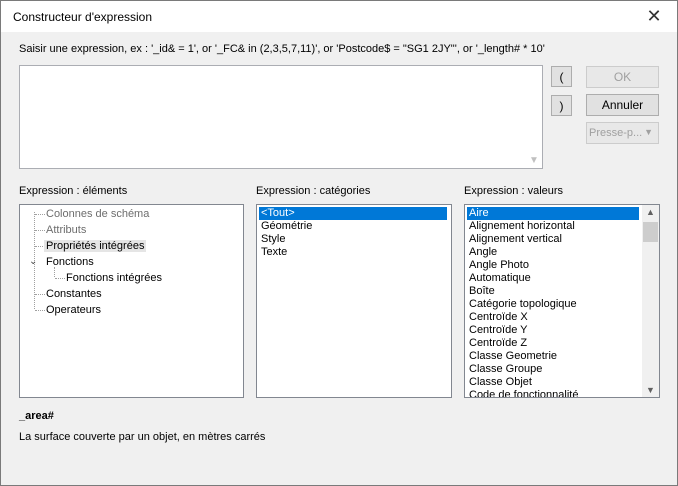 The height and width of the screenshot is (486, 678). I want to click on value-item: Centroïde Z, so click(497, 343).